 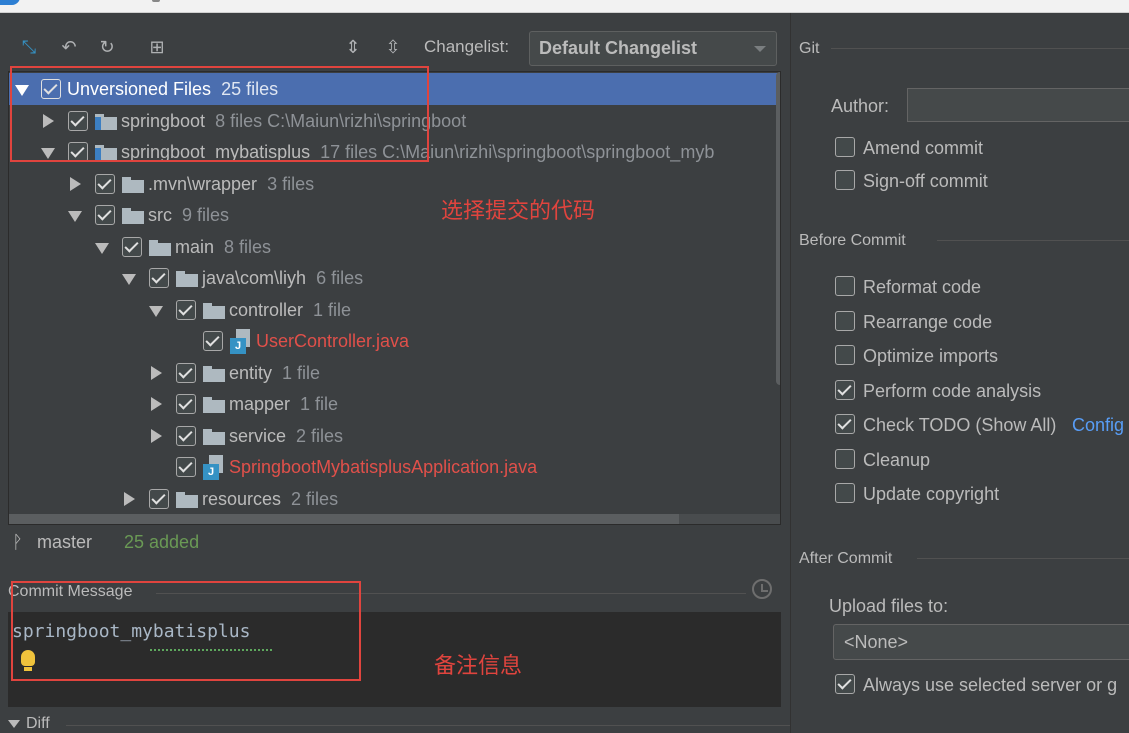 What do you see at coordinates (203, 184) in the screenshot?
I see `tree-row-label: .mvn\wrapper` at bounding box center [203, 184].